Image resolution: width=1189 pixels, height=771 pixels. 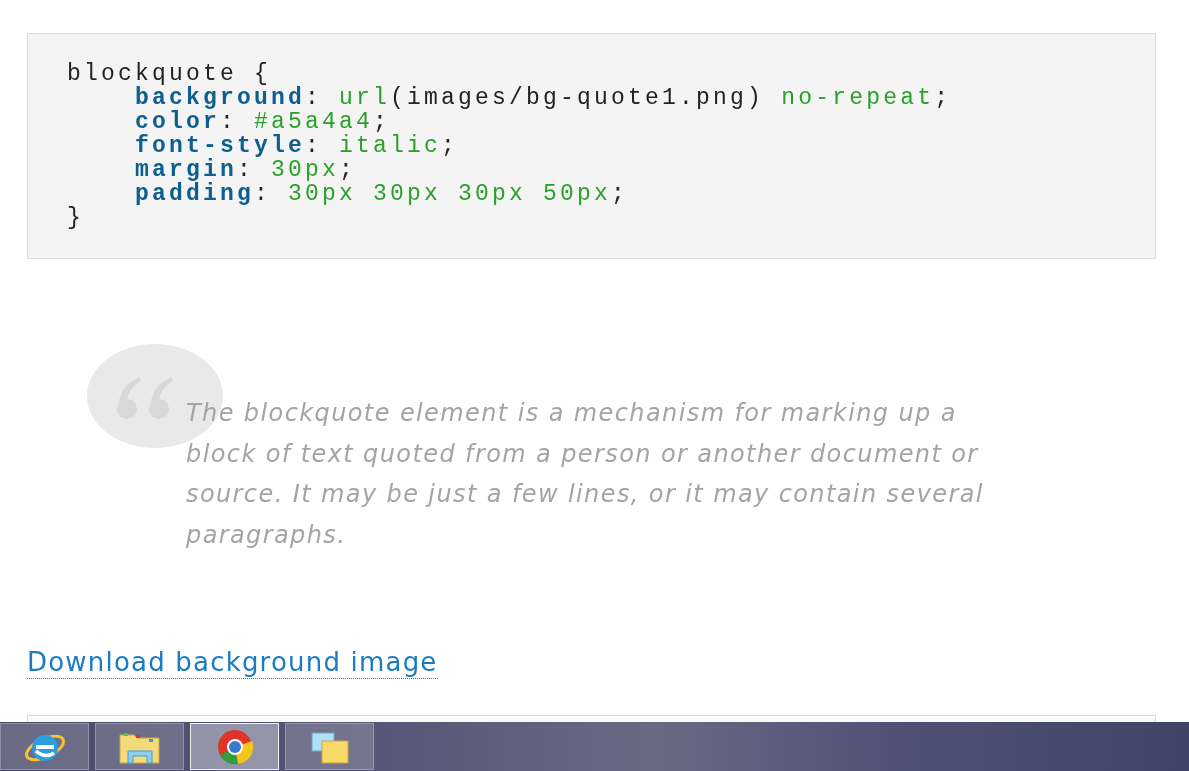 What do you see at coordinates (169, 74) in the screenshot?
I see `code-line: blockquote {` at bounding box center [169, 74].